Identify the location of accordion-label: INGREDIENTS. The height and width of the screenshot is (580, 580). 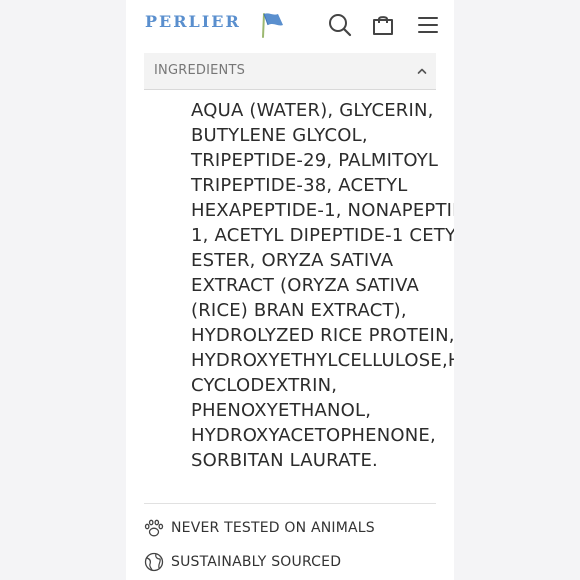
(200, 70).